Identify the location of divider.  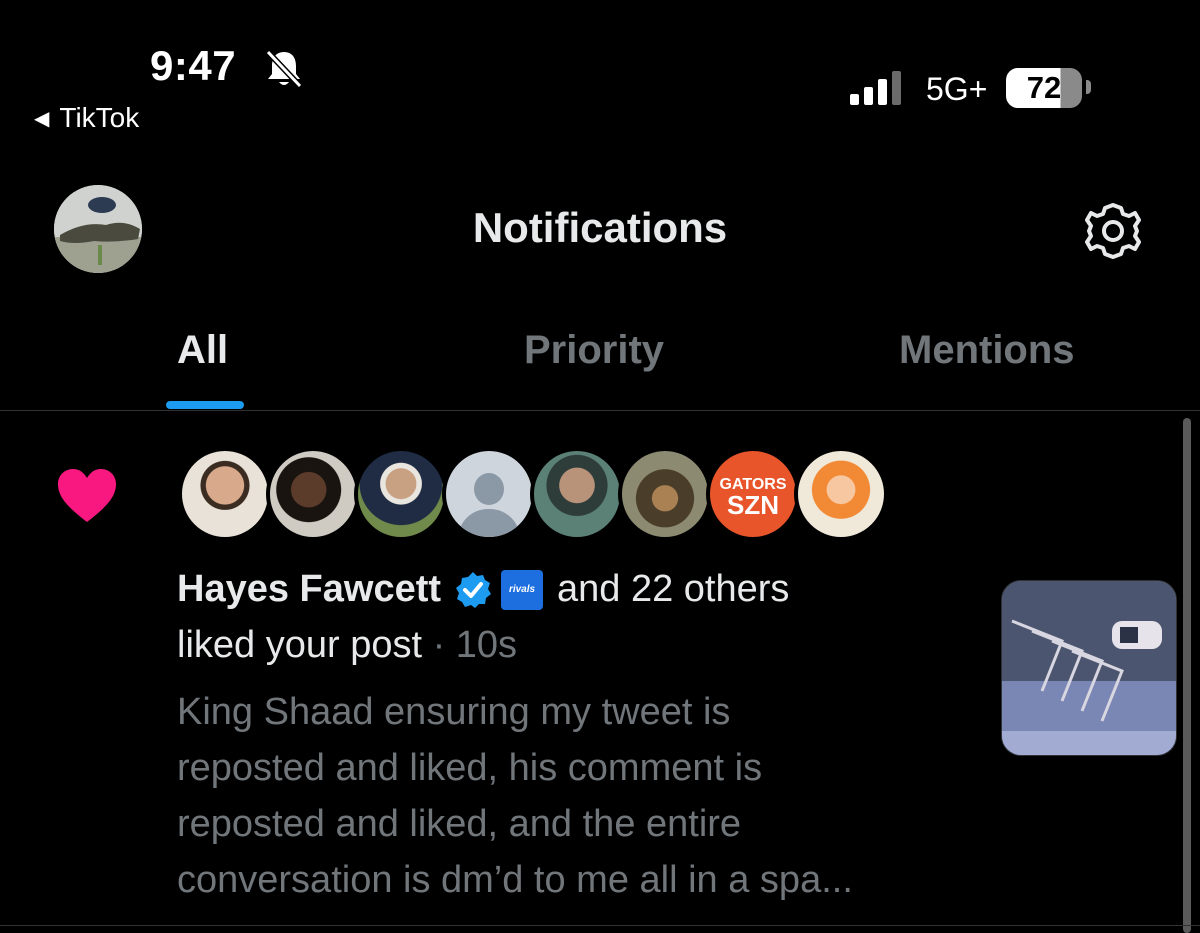
(600, 925).